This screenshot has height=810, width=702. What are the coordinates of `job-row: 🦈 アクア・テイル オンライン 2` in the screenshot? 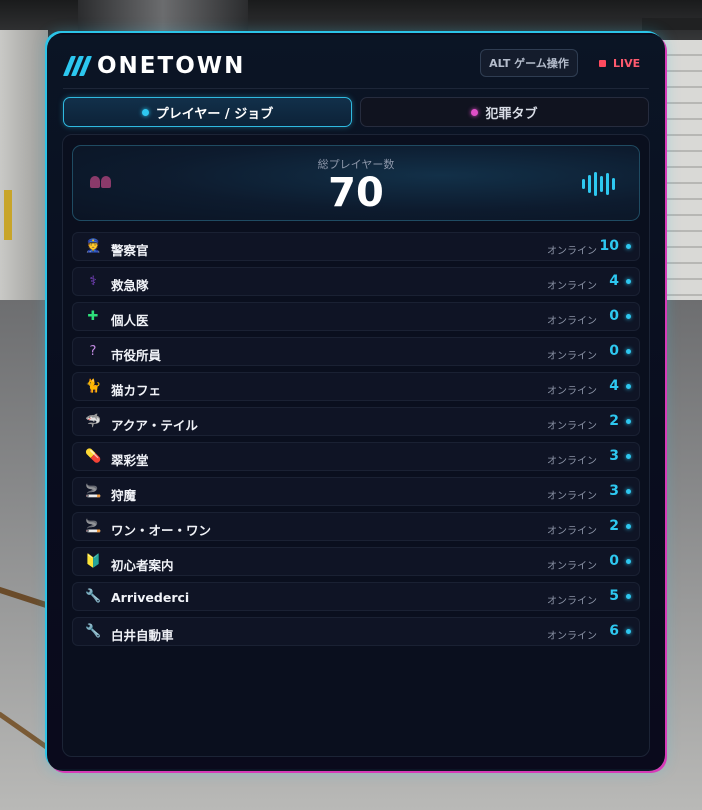 It's located at (356, 421).